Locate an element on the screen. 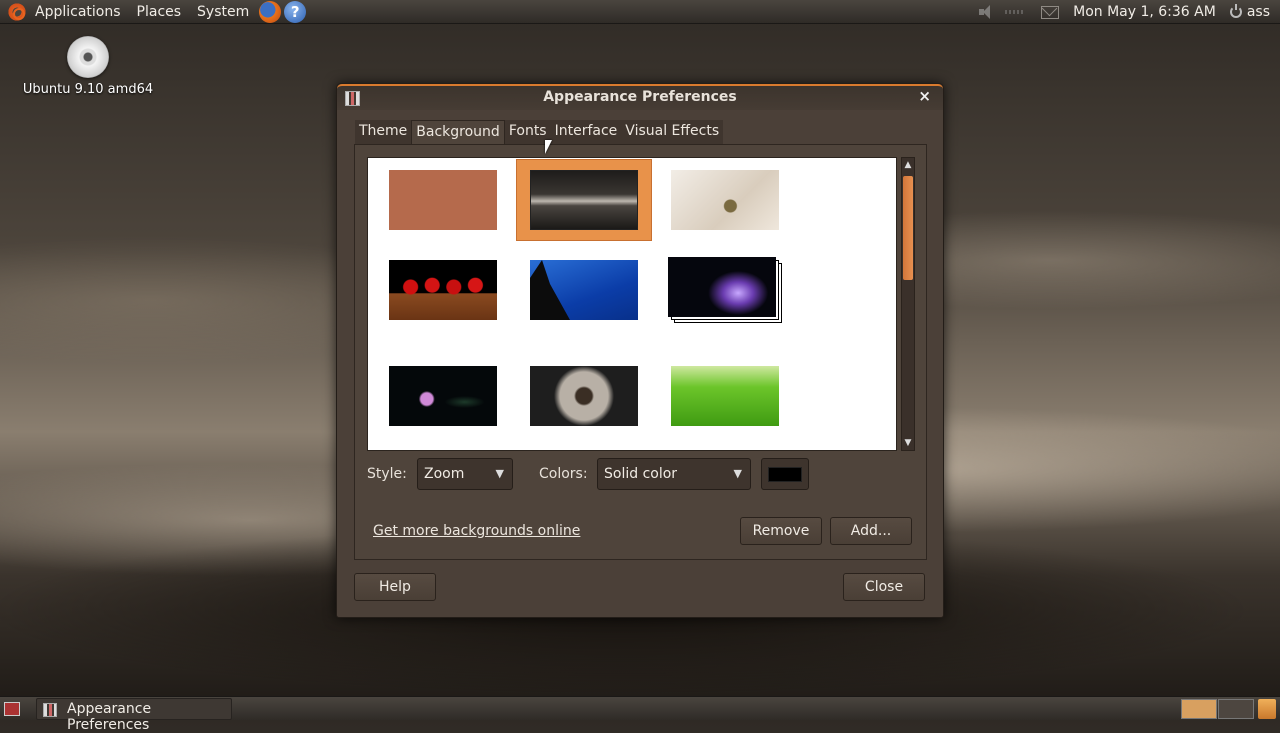 This screenshot has height=733, width=1280. clock: Mon May 1, 6:36 AM is located at coordinates (1144, 12).